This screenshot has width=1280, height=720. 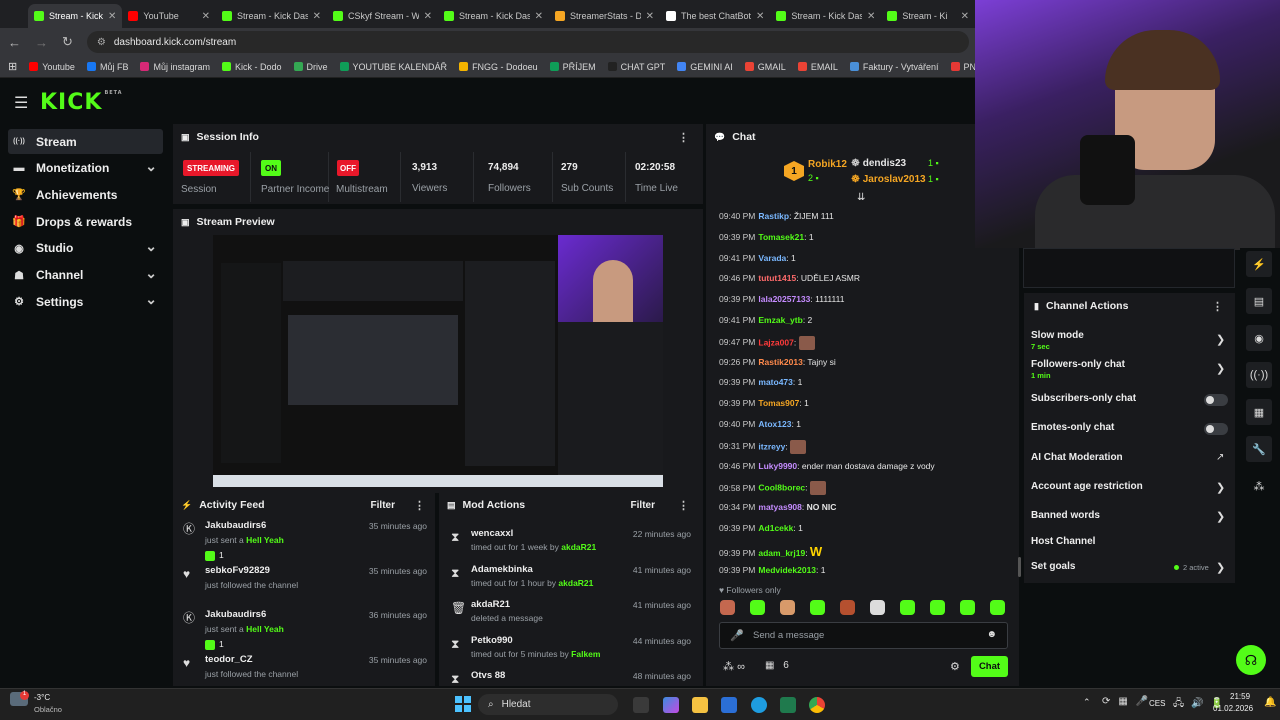 What do you see at coordinates (863, 635) in the screenshot?
I see `chat-input: 🎤 Send a message ☻` at bounding box center [863, 635].